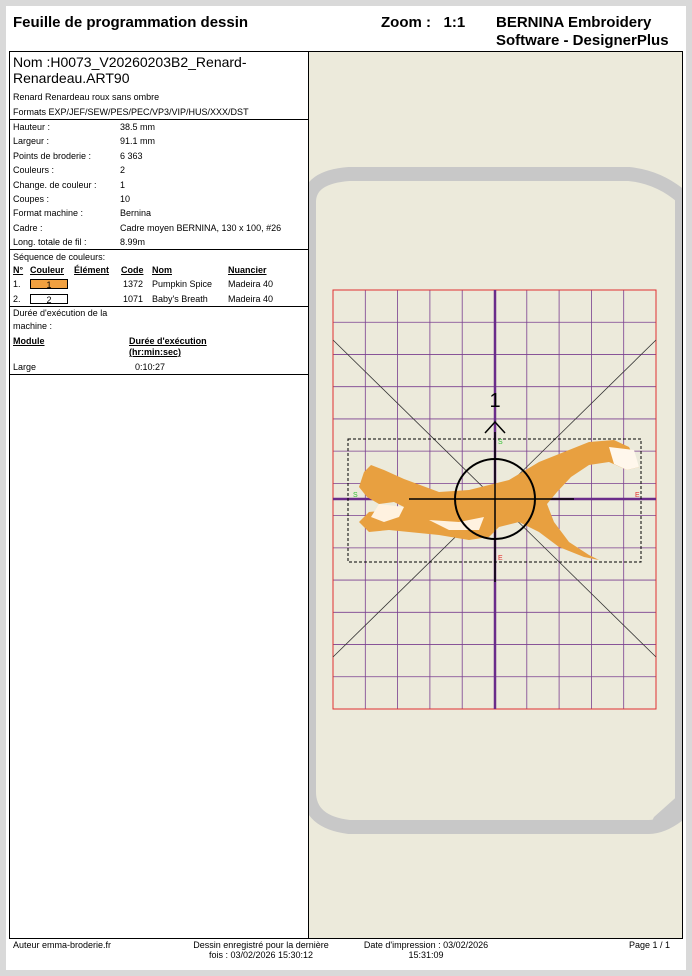  What do you see at coordinates (168, 341) in the screenshot?
I see `col-header-time-line1: Durée d'exécution` at bounding box center [168, 341].